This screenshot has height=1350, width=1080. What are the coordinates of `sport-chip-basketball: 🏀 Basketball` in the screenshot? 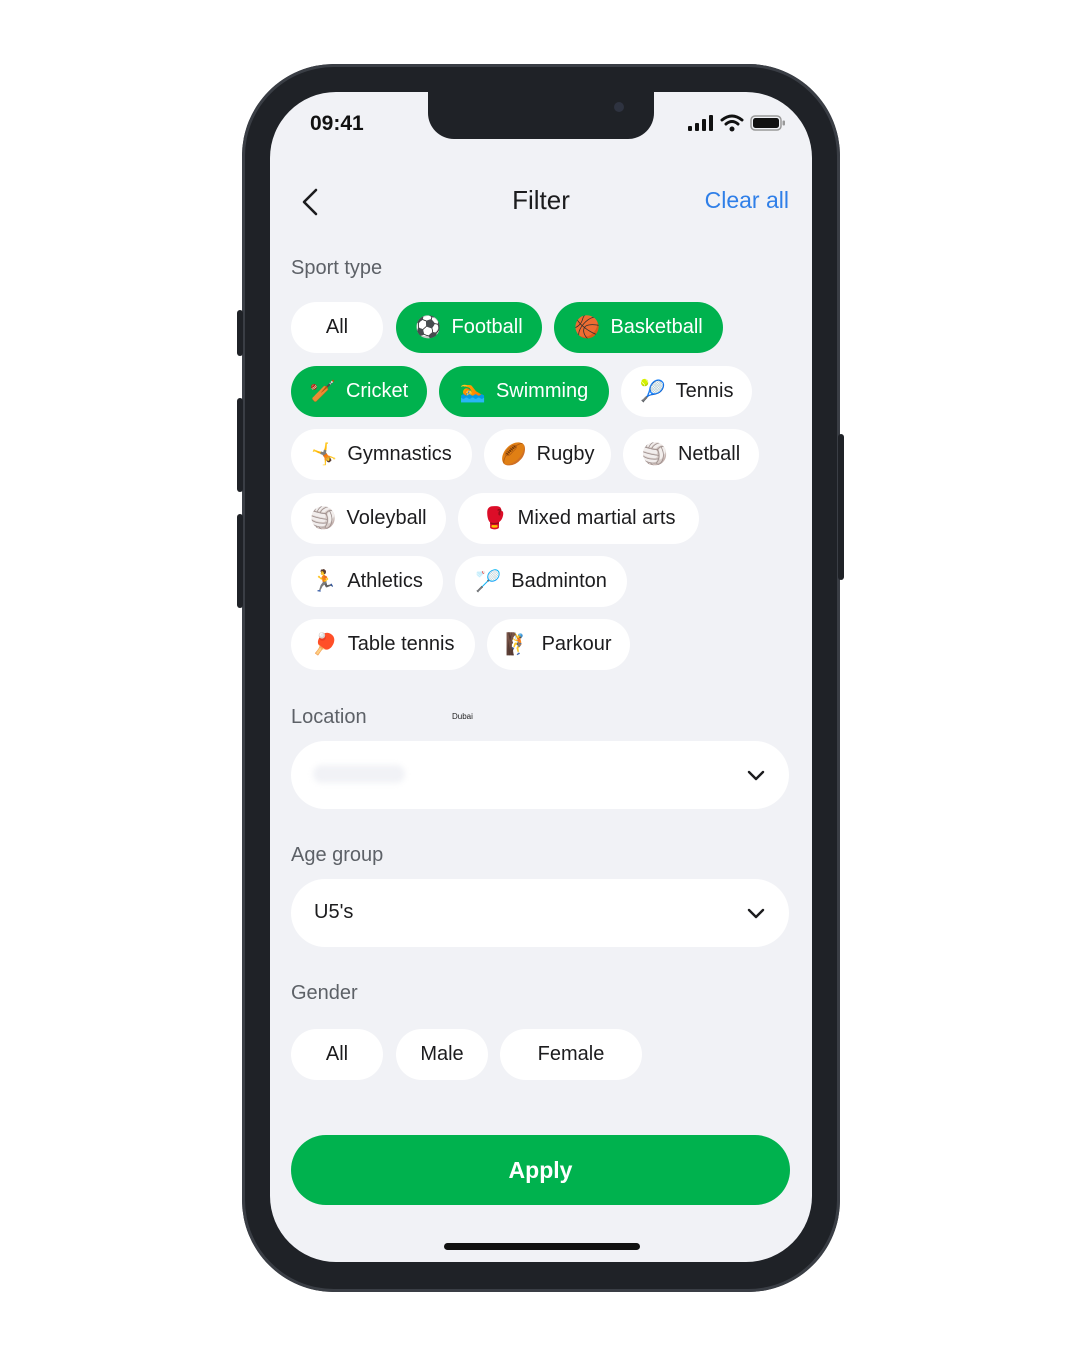 It's located at (638, 327).